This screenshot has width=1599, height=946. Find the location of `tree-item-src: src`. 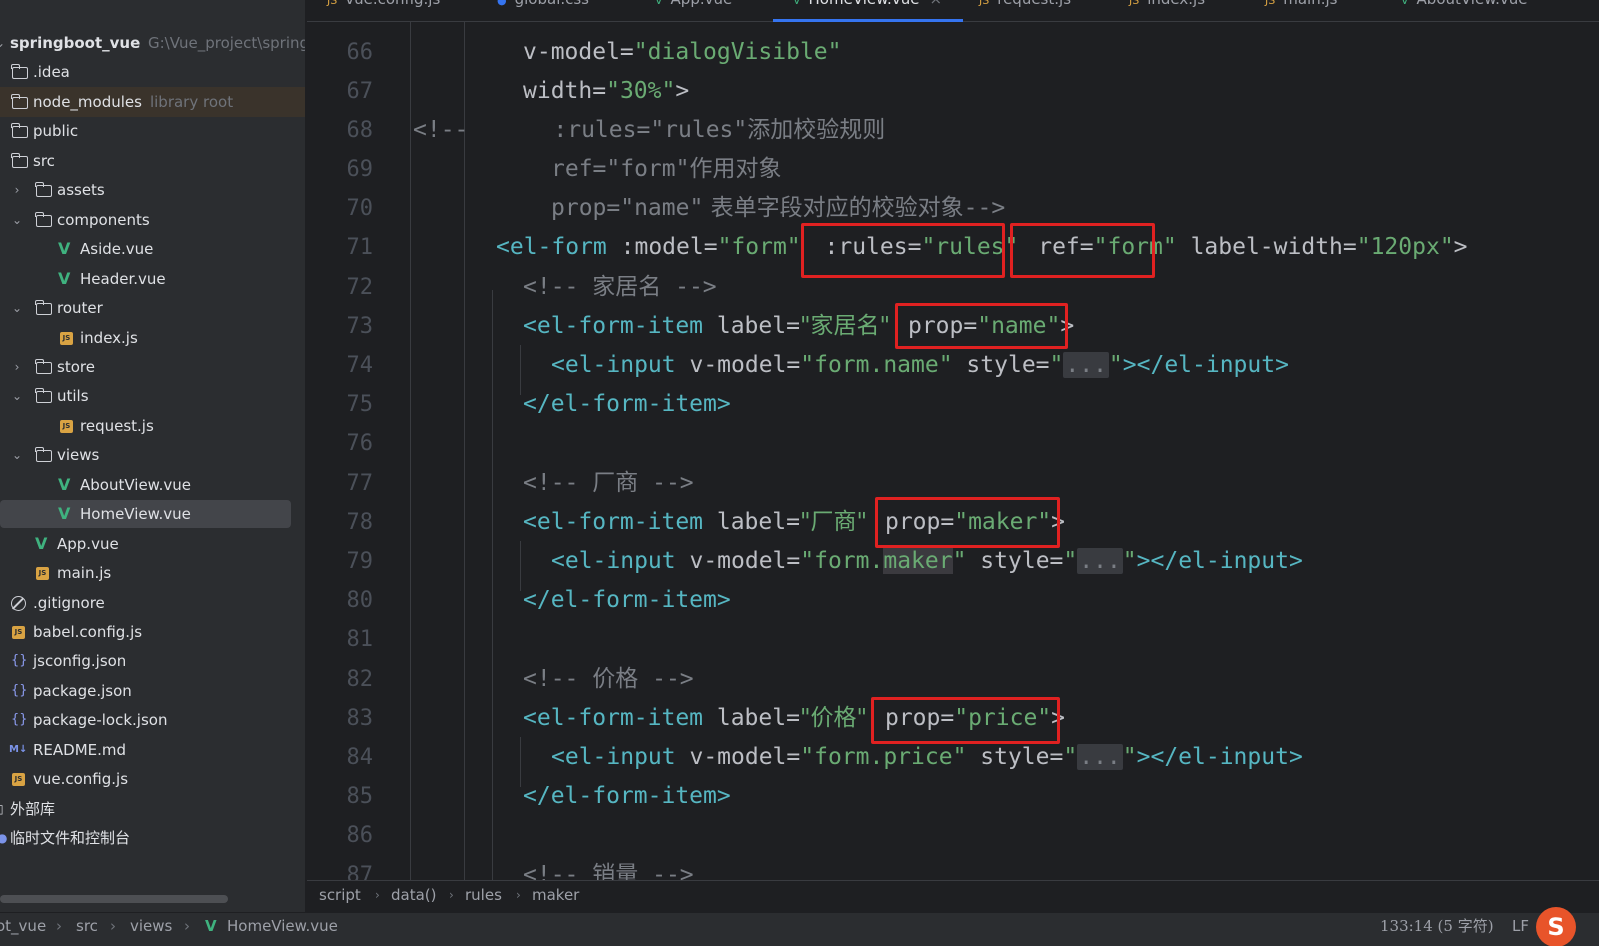

tree-item-src: src is located at coordinates (152, 161).